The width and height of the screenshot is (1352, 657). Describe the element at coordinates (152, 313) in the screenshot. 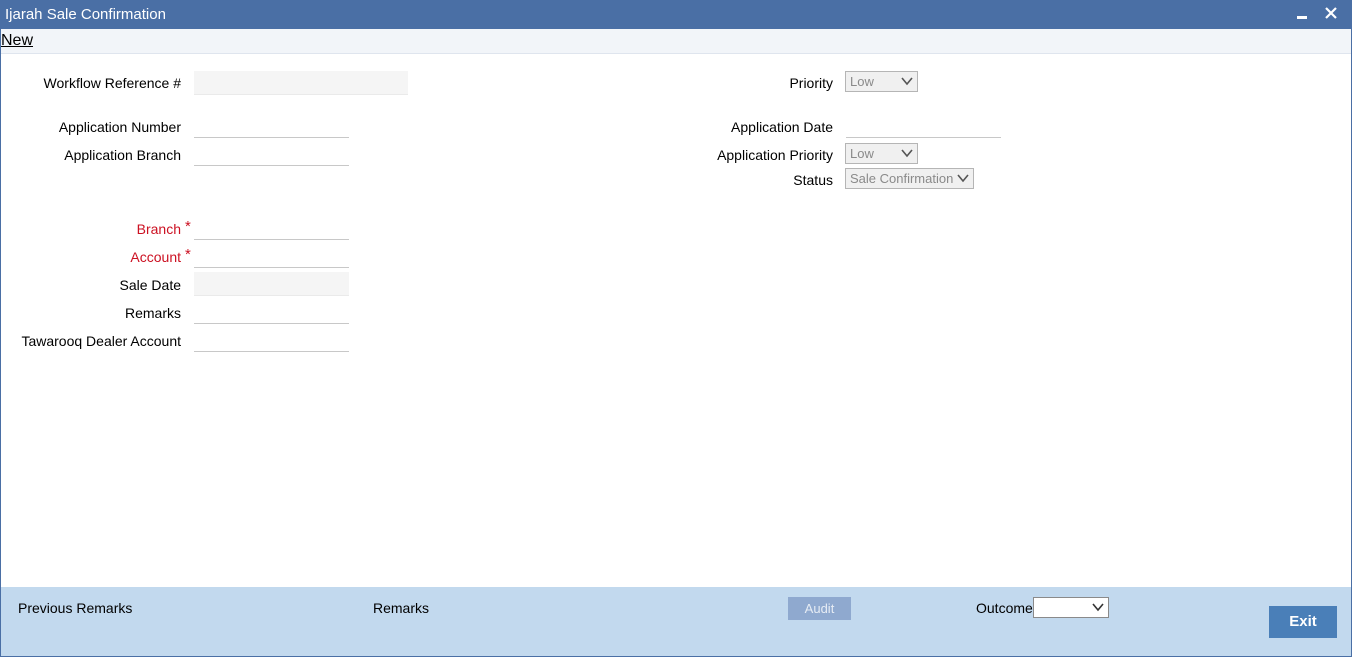

I see `remarks-label: Remarks` at that location.